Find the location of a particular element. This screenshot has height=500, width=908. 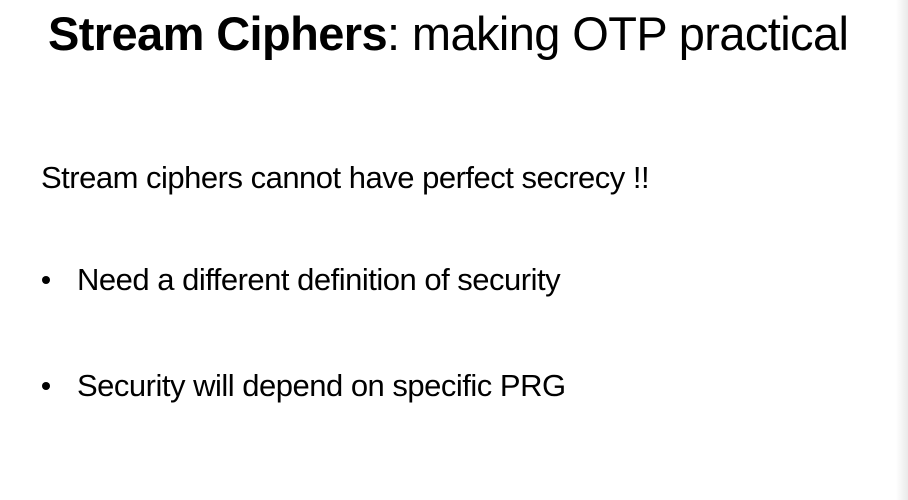

slide-title: Stream Ciphers: making OTP practical is located at coordinates (468, 34).